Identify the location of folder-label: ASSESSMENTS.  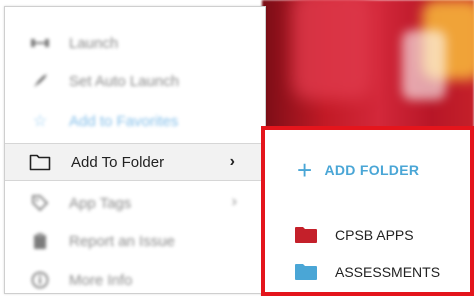
(388, 272).